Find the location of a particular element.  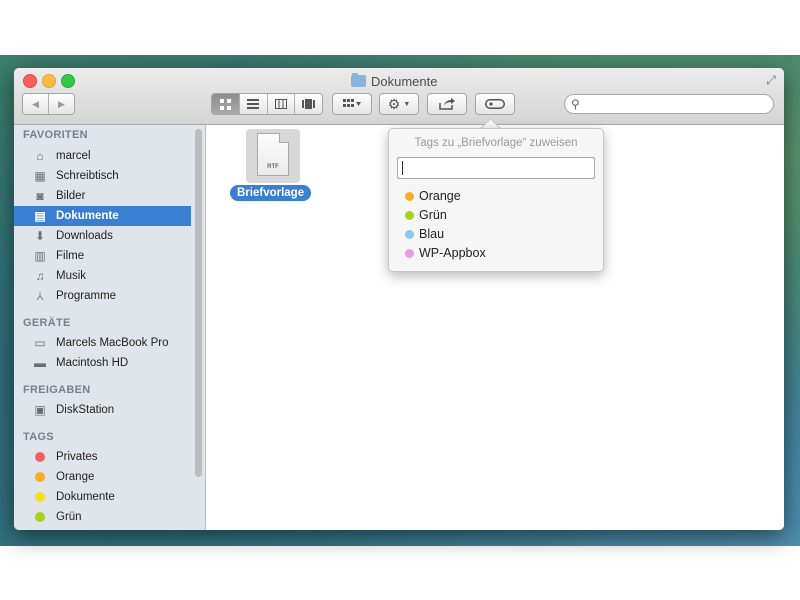

tags-button is located at coordinates (495, 104).